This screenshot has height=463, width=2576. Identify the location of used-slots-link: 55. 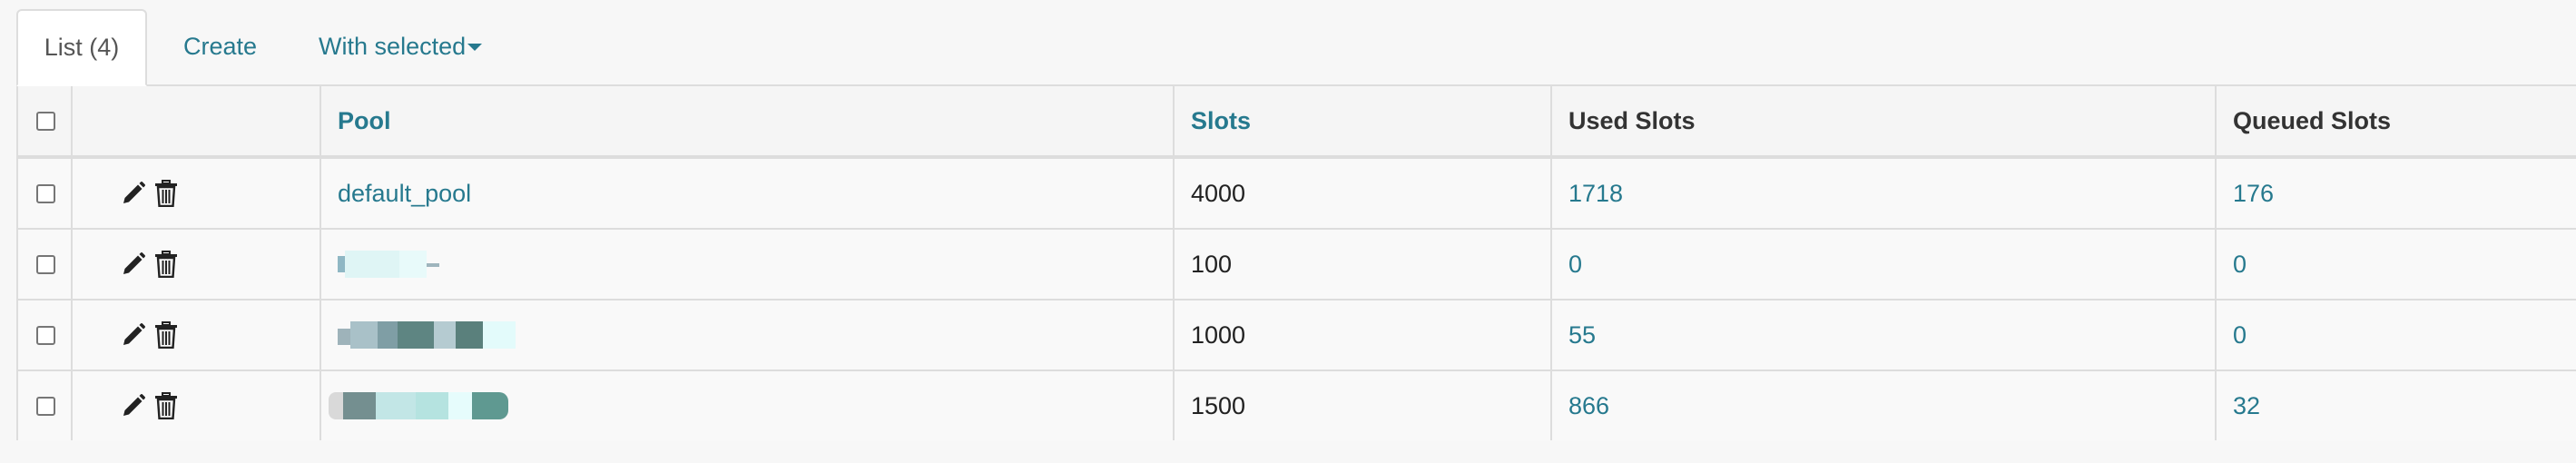
(1883, 334).